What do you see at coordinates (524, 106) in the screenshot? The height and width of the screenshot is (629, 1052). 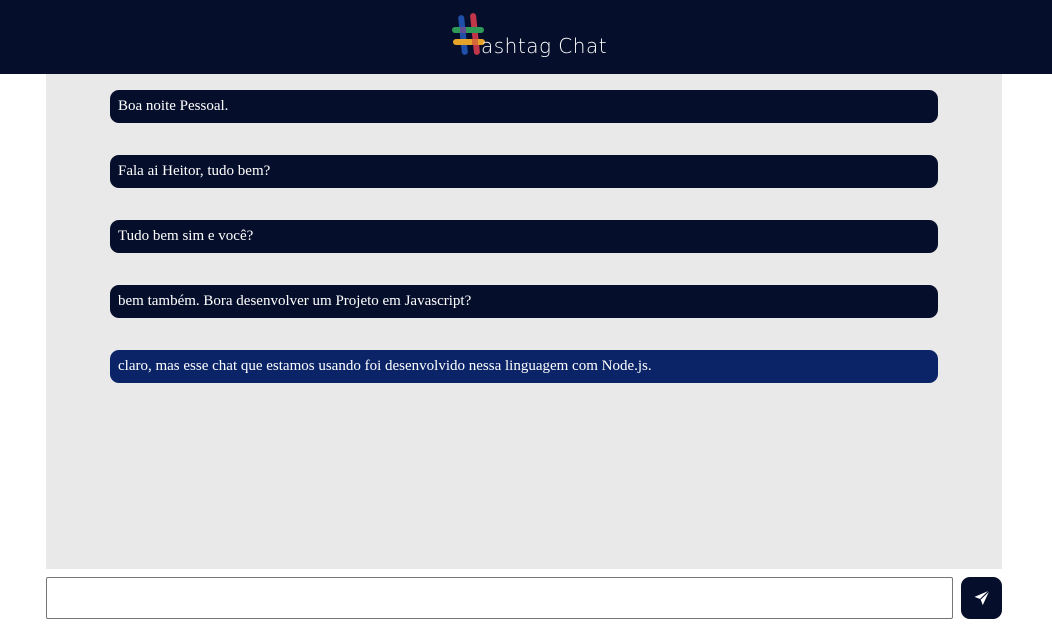 I see `chat-message: Boa noite Pessoal.` at bounding box center [524, 106].